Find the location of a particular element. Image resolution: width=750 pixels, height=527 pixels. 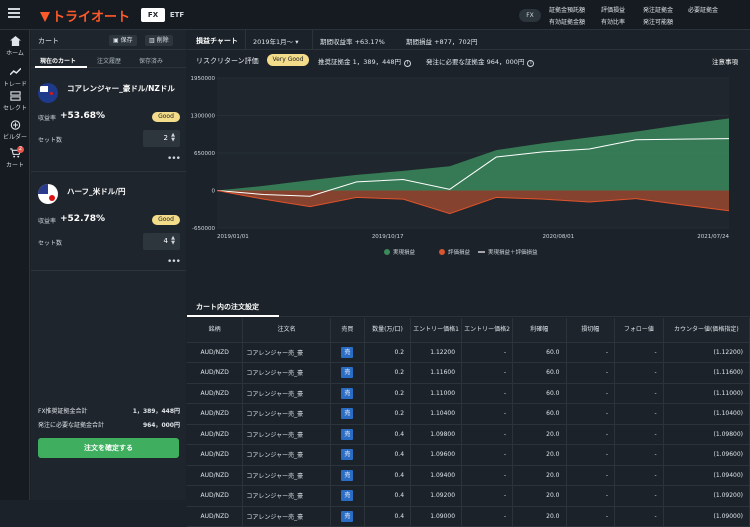

side-nav: ホーム トレード セレクト ビルダー 2 カート is located at coordinates (15, 265).